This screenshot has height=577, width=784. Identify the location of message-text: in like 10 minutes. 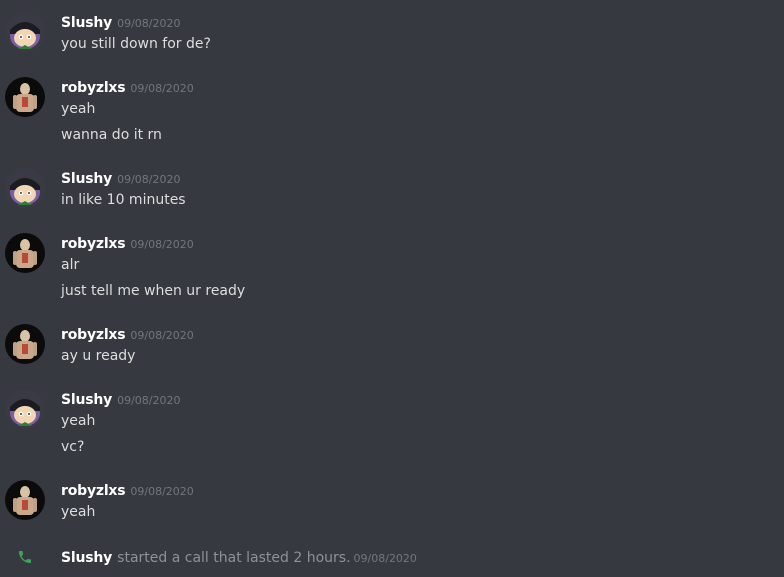
(123, 200).